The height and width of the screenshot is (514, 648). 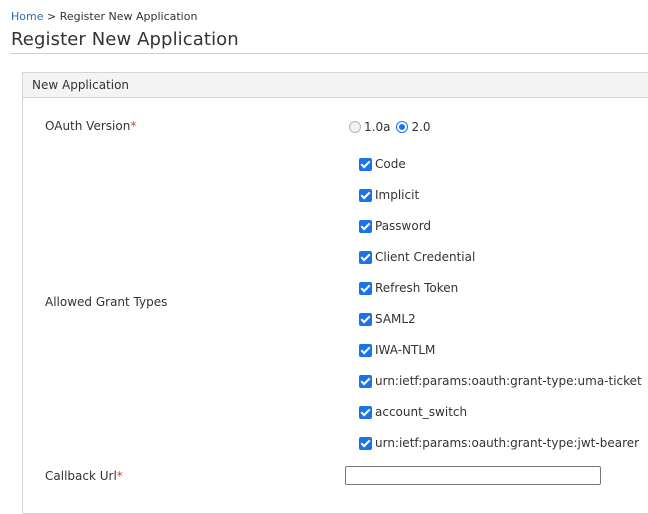 I want to click on callback-url-label: Callback Url*, so click(x=84, y=476).